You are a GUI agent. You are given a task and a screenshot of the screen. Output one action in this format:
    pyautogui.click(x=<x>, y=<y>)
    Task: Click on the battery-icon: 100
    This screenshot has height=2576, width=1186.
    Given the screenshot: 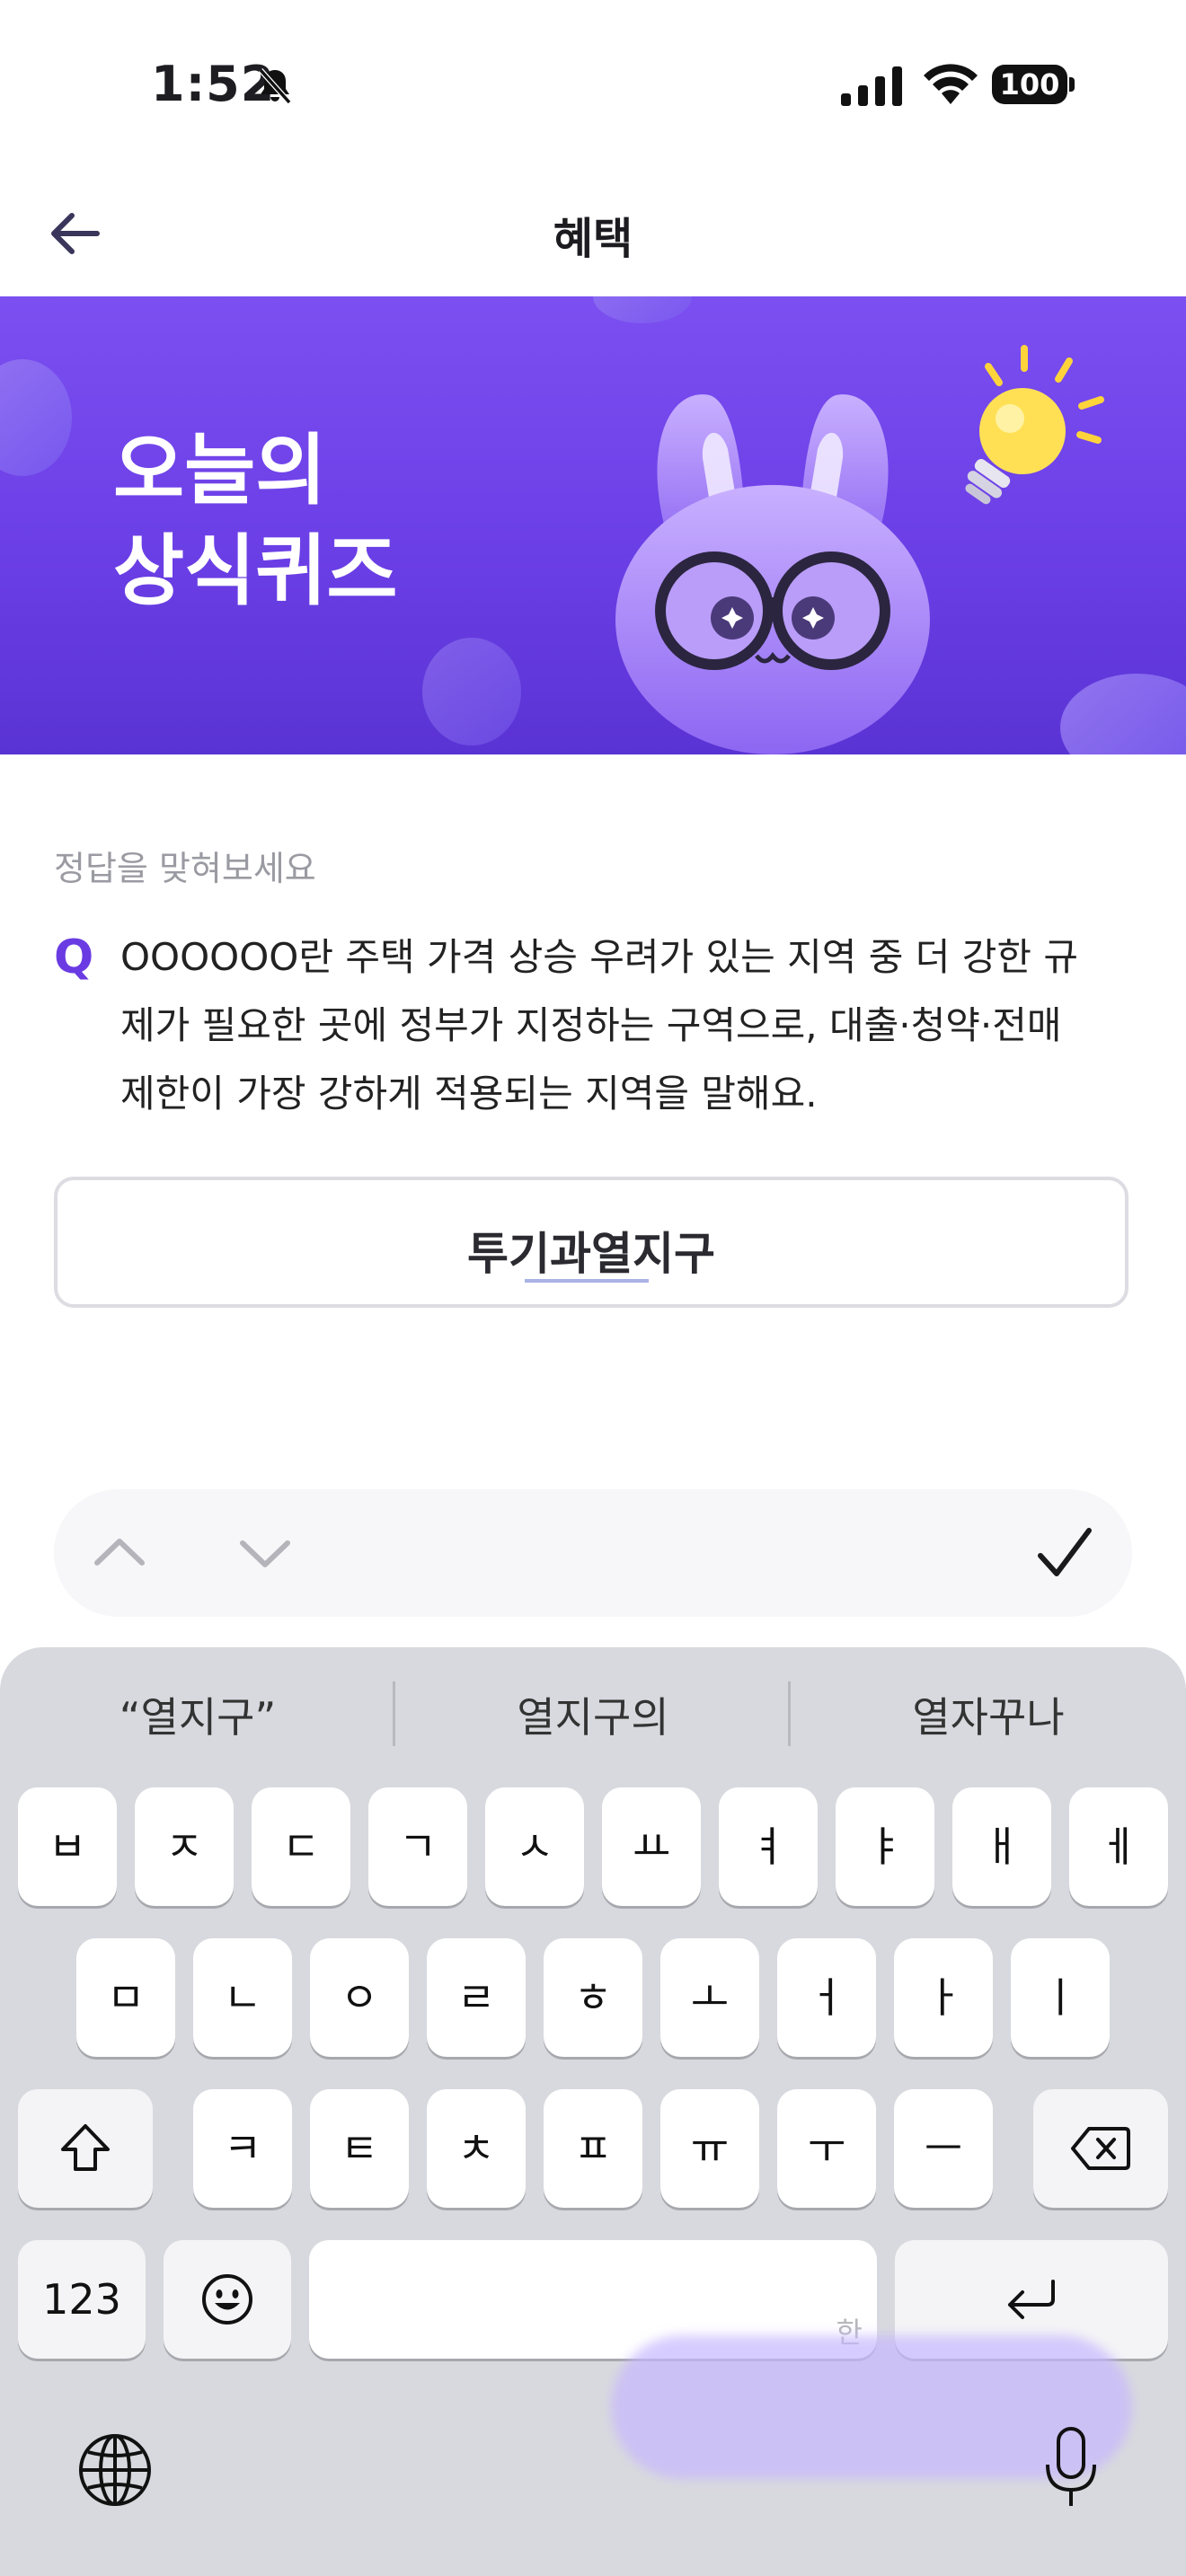 What is the action you would take?
    pyautogui.click(x=1033, y=84)
    